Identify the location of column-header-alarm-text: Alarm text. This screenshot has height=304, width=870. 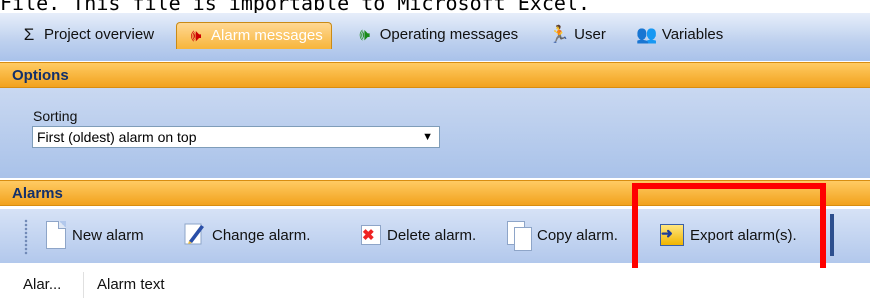
(131, 284).